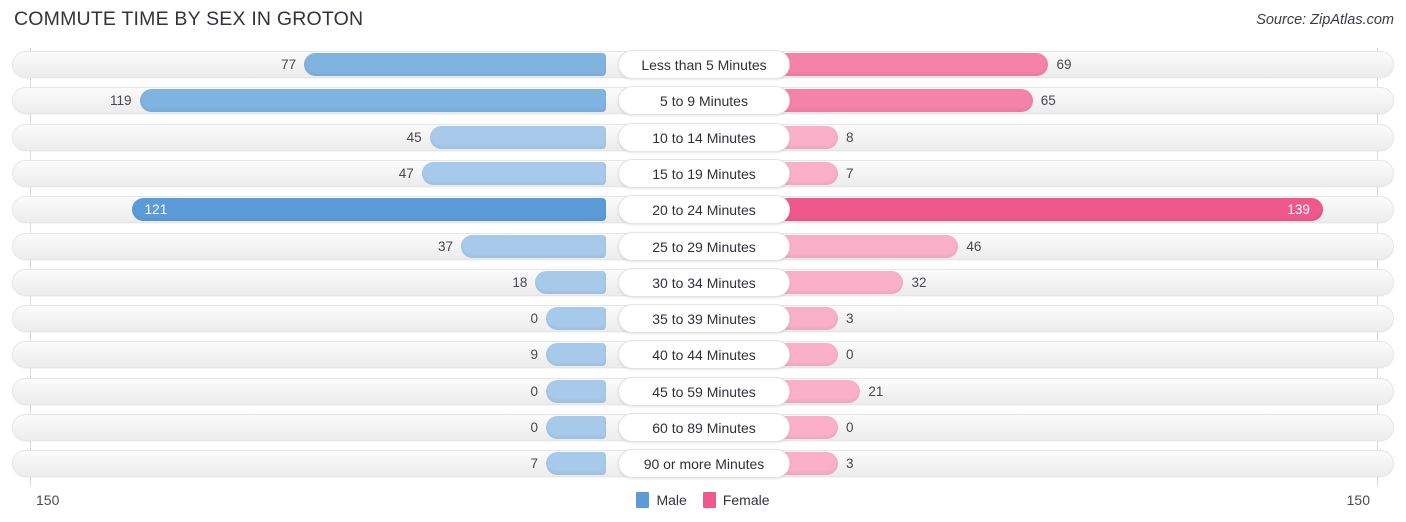 This screenshot has width=1406, height=522. I want to click on category-label-pill: 5 to 9 Minutes, so click(704, 101).